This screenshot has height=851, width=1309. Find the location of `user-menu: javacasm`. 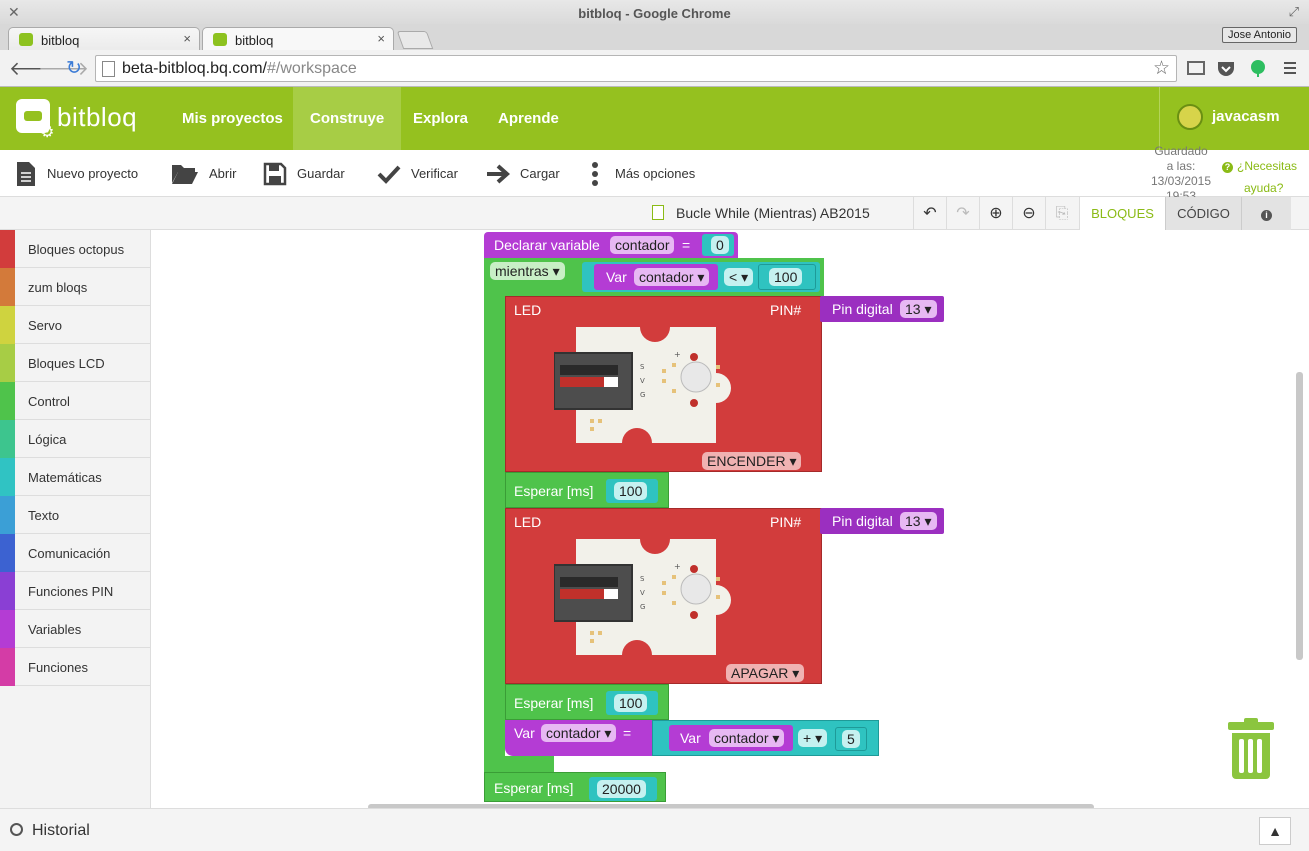

user-menu: javacasm is located at coordinates (1234, 118).